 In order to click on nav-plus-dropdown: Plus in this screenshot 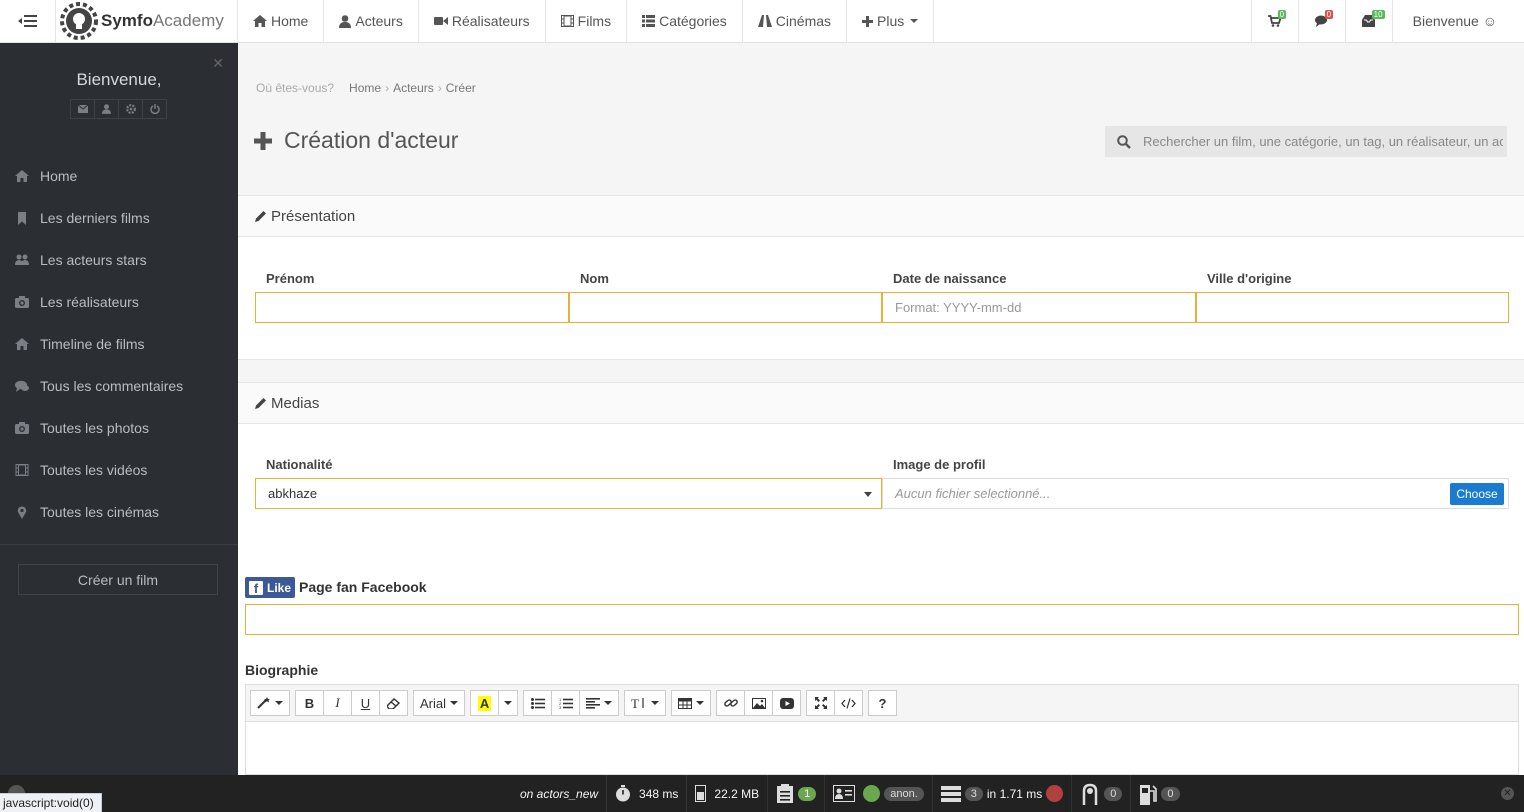, I will do `click(891, 21)`.